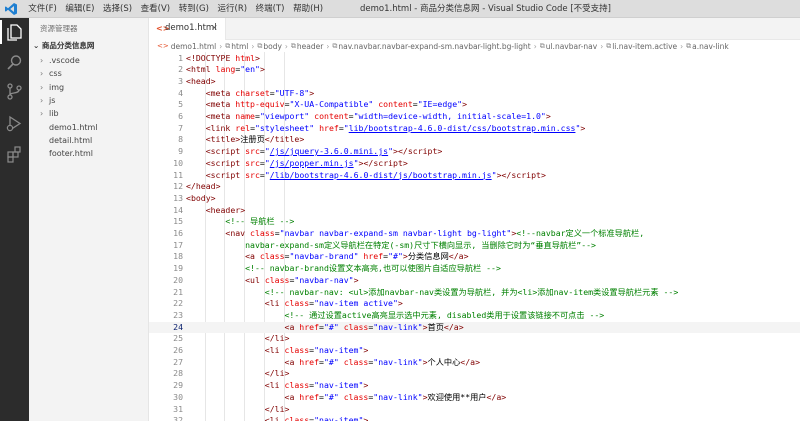  Describe the element at coordinates (474, 386) in the screenshot. I see `code-line: 29 <li class="nav-item">` at that location.